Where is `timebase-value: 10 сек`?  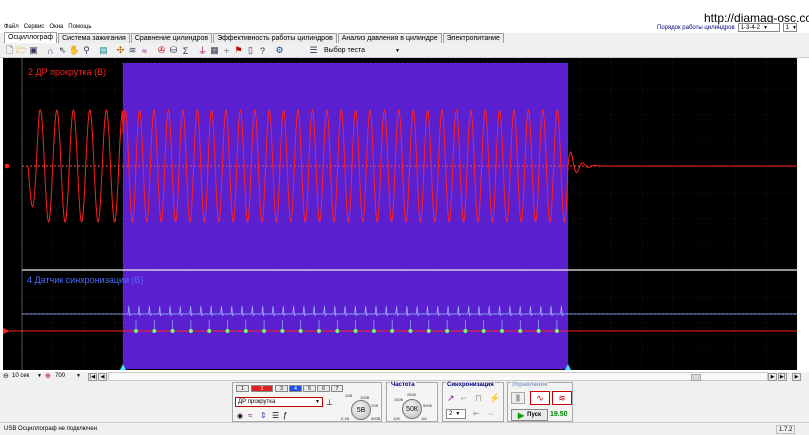 timebase-value: 10 сек is located at coordinates (20, 376).